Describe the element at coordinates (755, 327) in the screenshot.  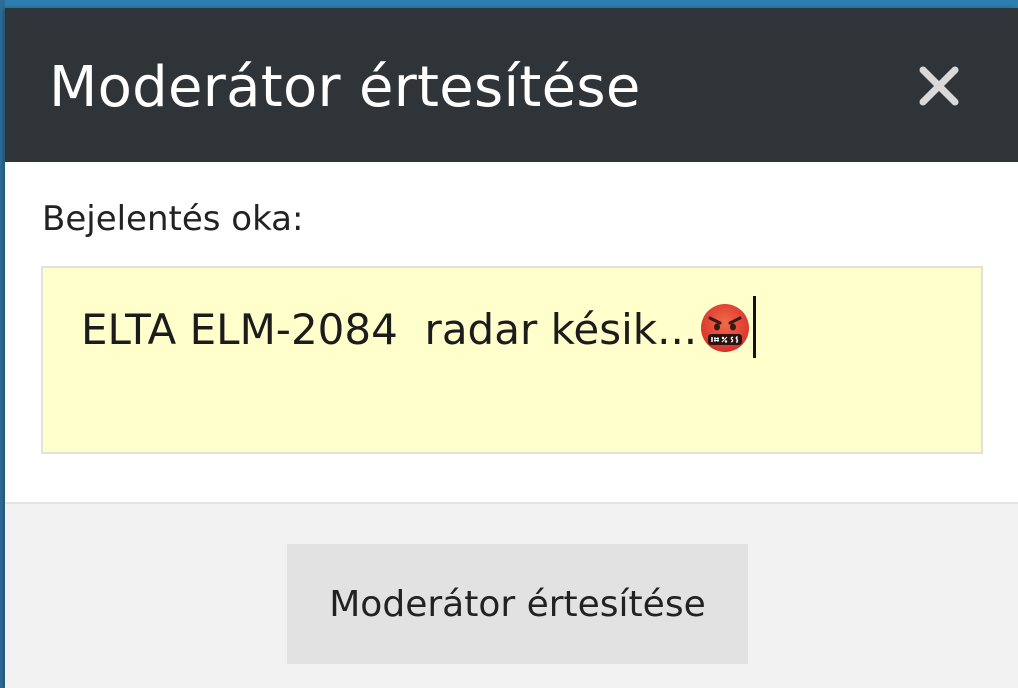
I see `text-caret` at that location.